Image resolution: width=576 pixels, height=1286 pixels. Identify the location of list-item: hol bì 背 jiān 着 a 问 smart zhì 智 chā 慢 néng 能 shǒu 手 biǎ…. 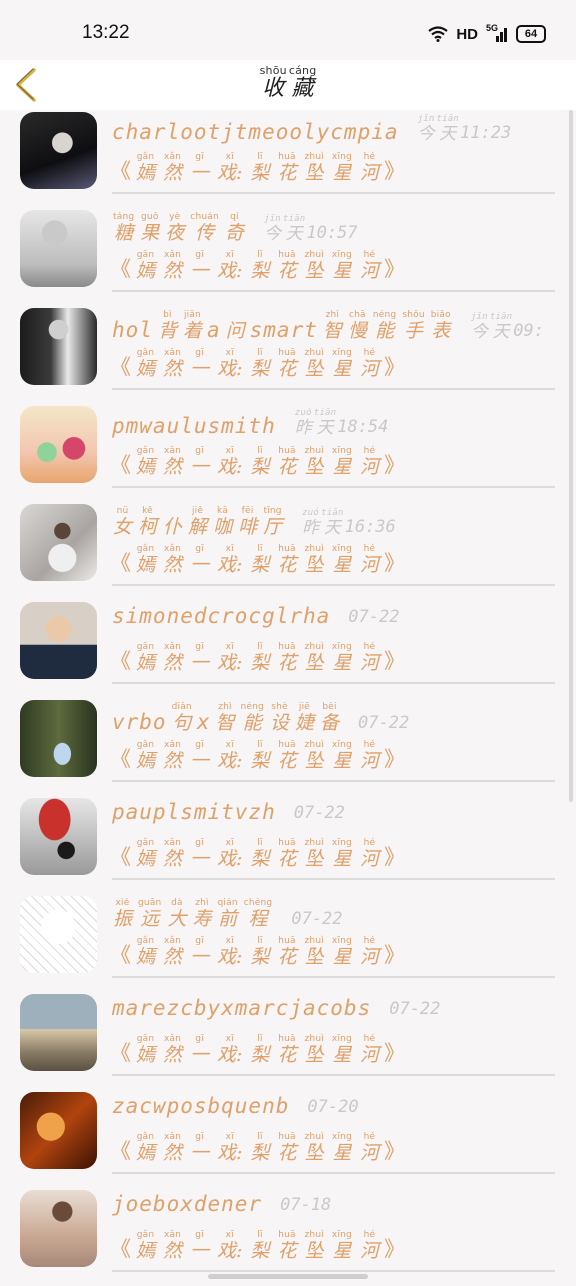
(288, 355).